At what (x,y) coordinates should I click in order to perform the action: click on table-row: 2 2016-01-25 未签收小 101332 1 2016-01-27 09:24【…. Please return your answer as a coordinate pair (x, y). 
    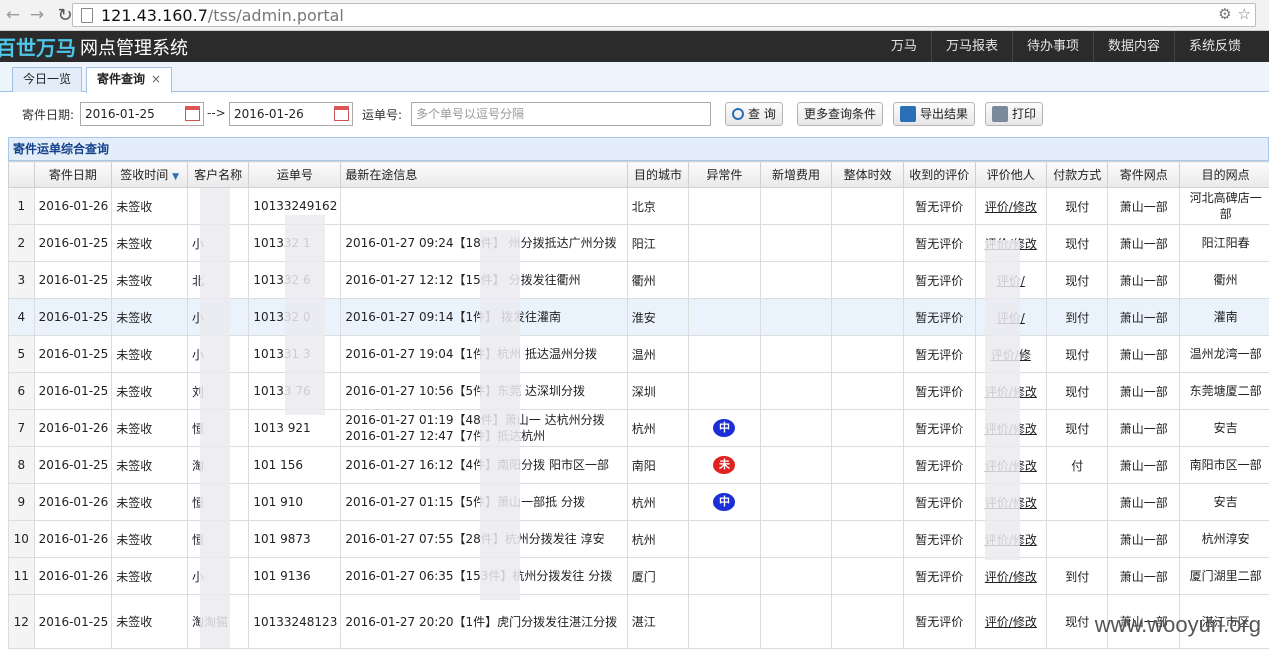
    Looking at the image, I should click on (638, 243).